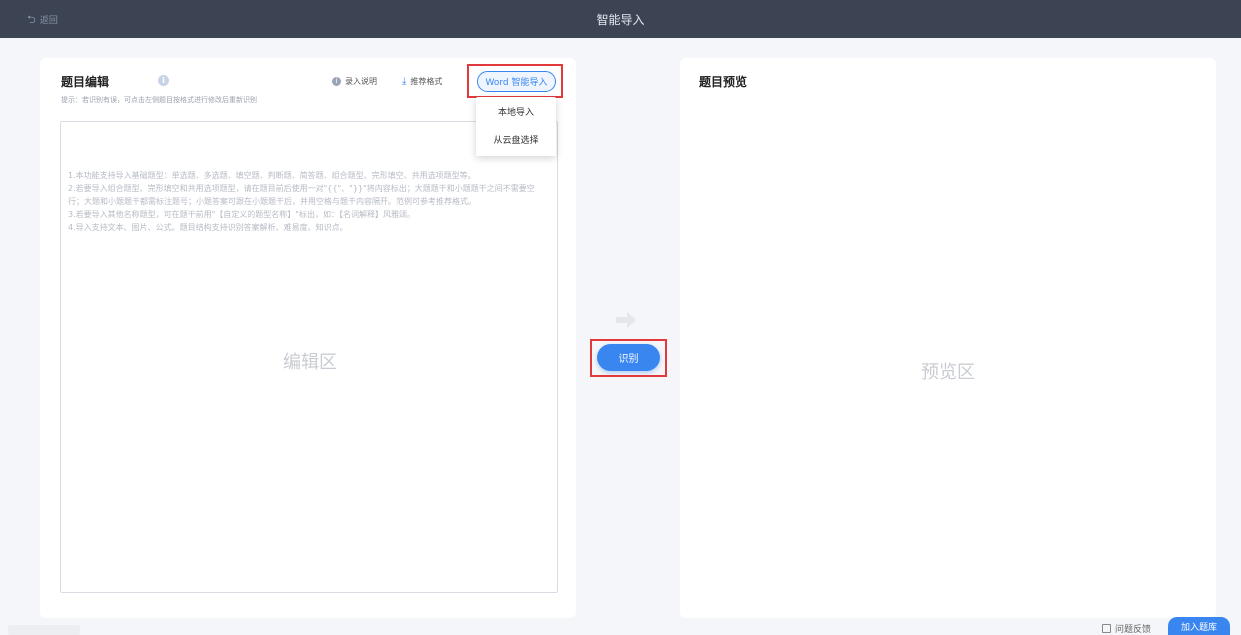 This screenshot has height=635, width=1241. What do you see at coordinates (626, 320) in the screenshot?
I see `arrow-right-icon` at bounding box center [626, 320].